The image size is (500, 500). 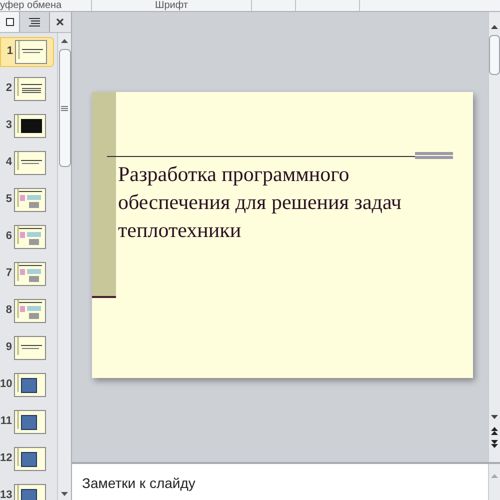 What do you see at coordinates (494, 444) in the screenshot?
I see `next-slide-icon` at bounding box center [494, 444].